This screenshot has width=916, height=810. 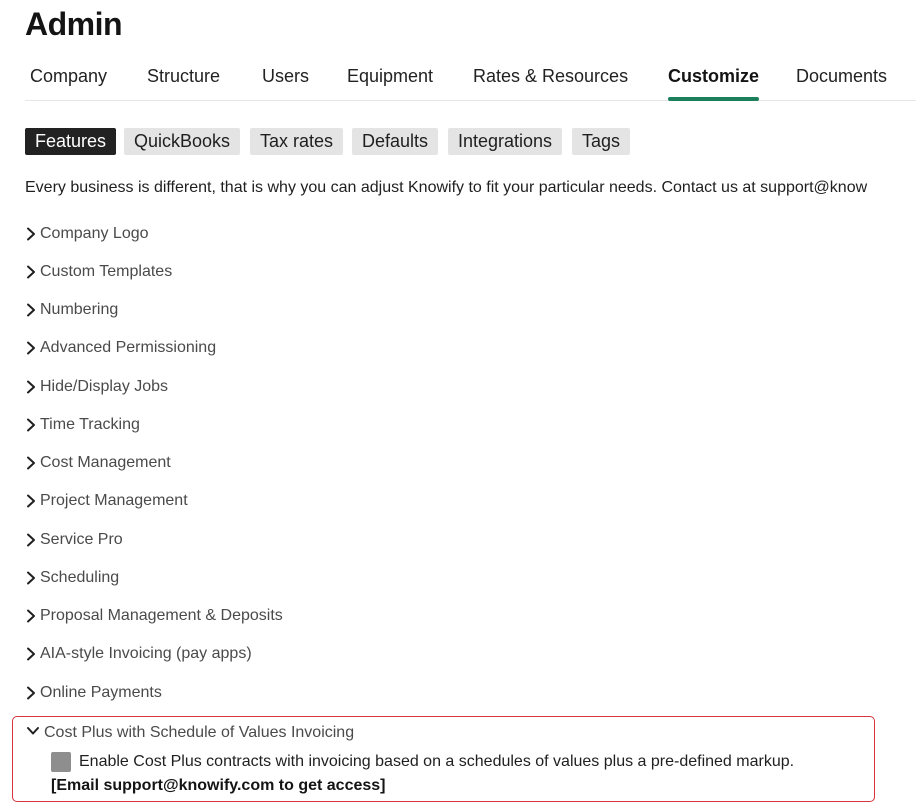 What do you see at coordinates (106, 271) in the screenshot?
I see `feature-label: Custom Templates` at bounding box center [106, 271].